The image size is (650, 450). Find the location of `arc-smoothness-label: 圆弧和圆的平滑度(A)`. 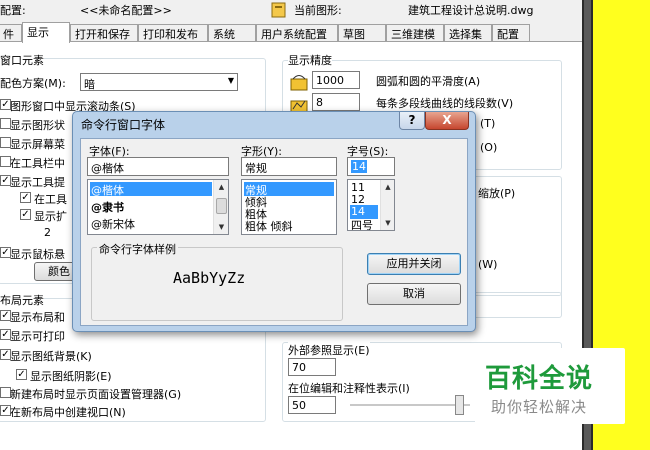

arc-smoothness-label: 圆弧和圆的平滑度(A) is located at coordinates (428, 81).